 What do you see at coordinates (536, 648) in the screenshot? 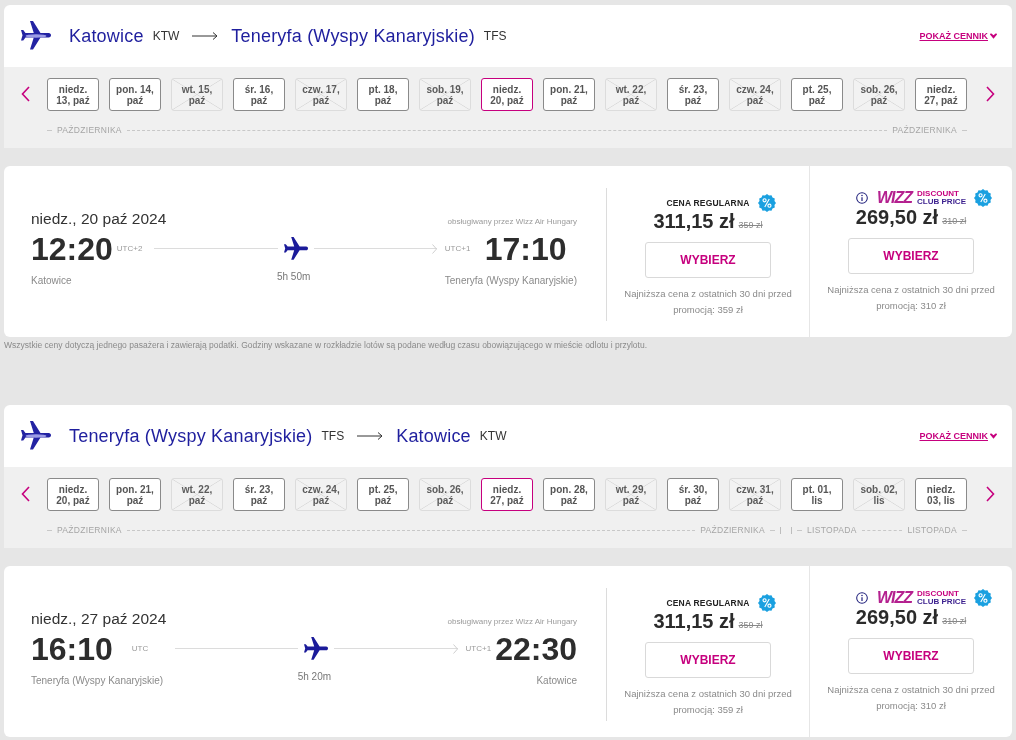
I see `arrival-time: 22:30` at bounding box center [536, 648].